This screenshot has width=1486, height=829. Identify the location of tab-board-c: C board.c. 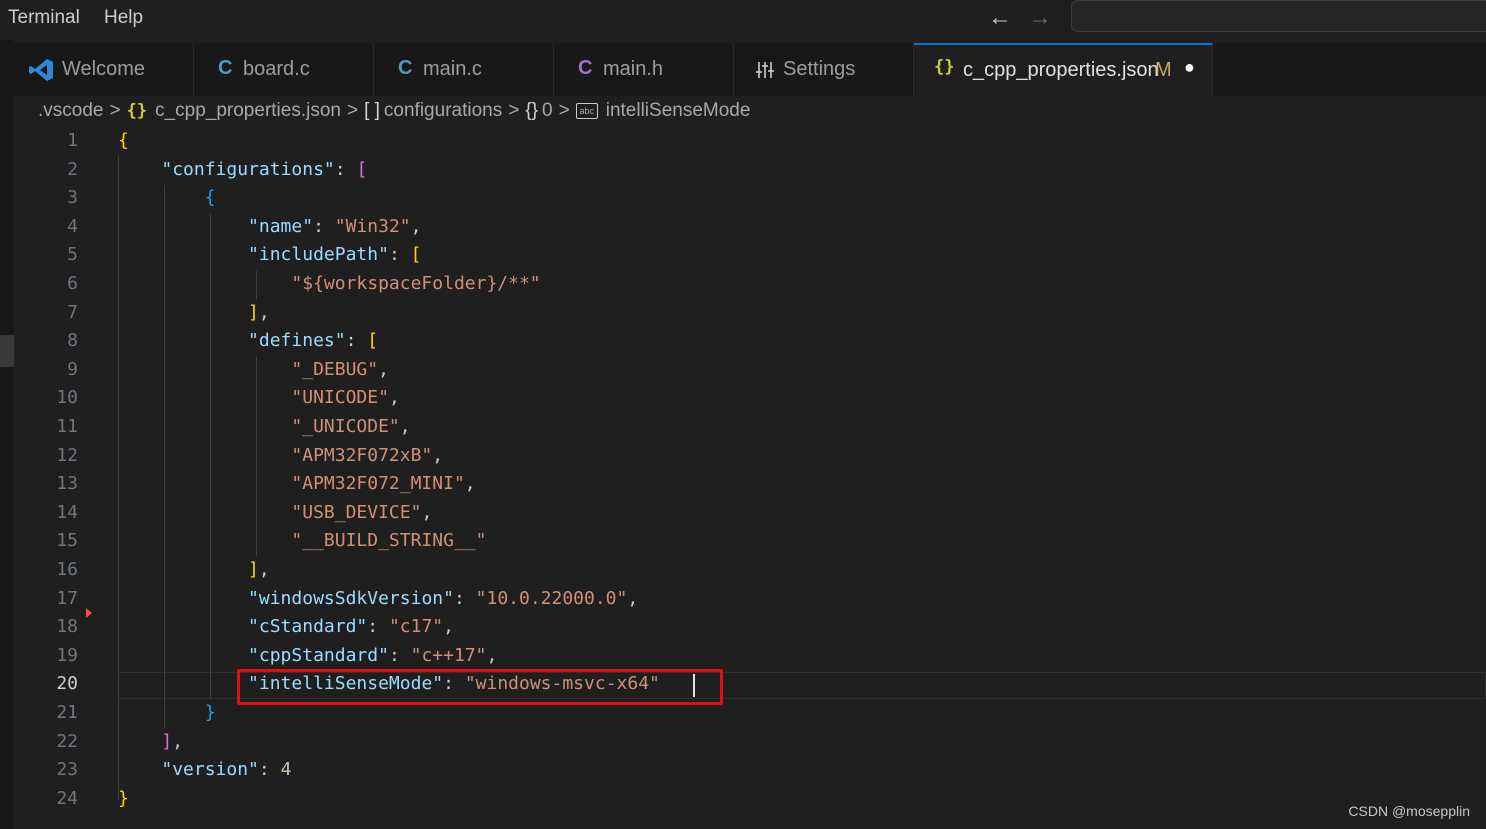
(284, 69).